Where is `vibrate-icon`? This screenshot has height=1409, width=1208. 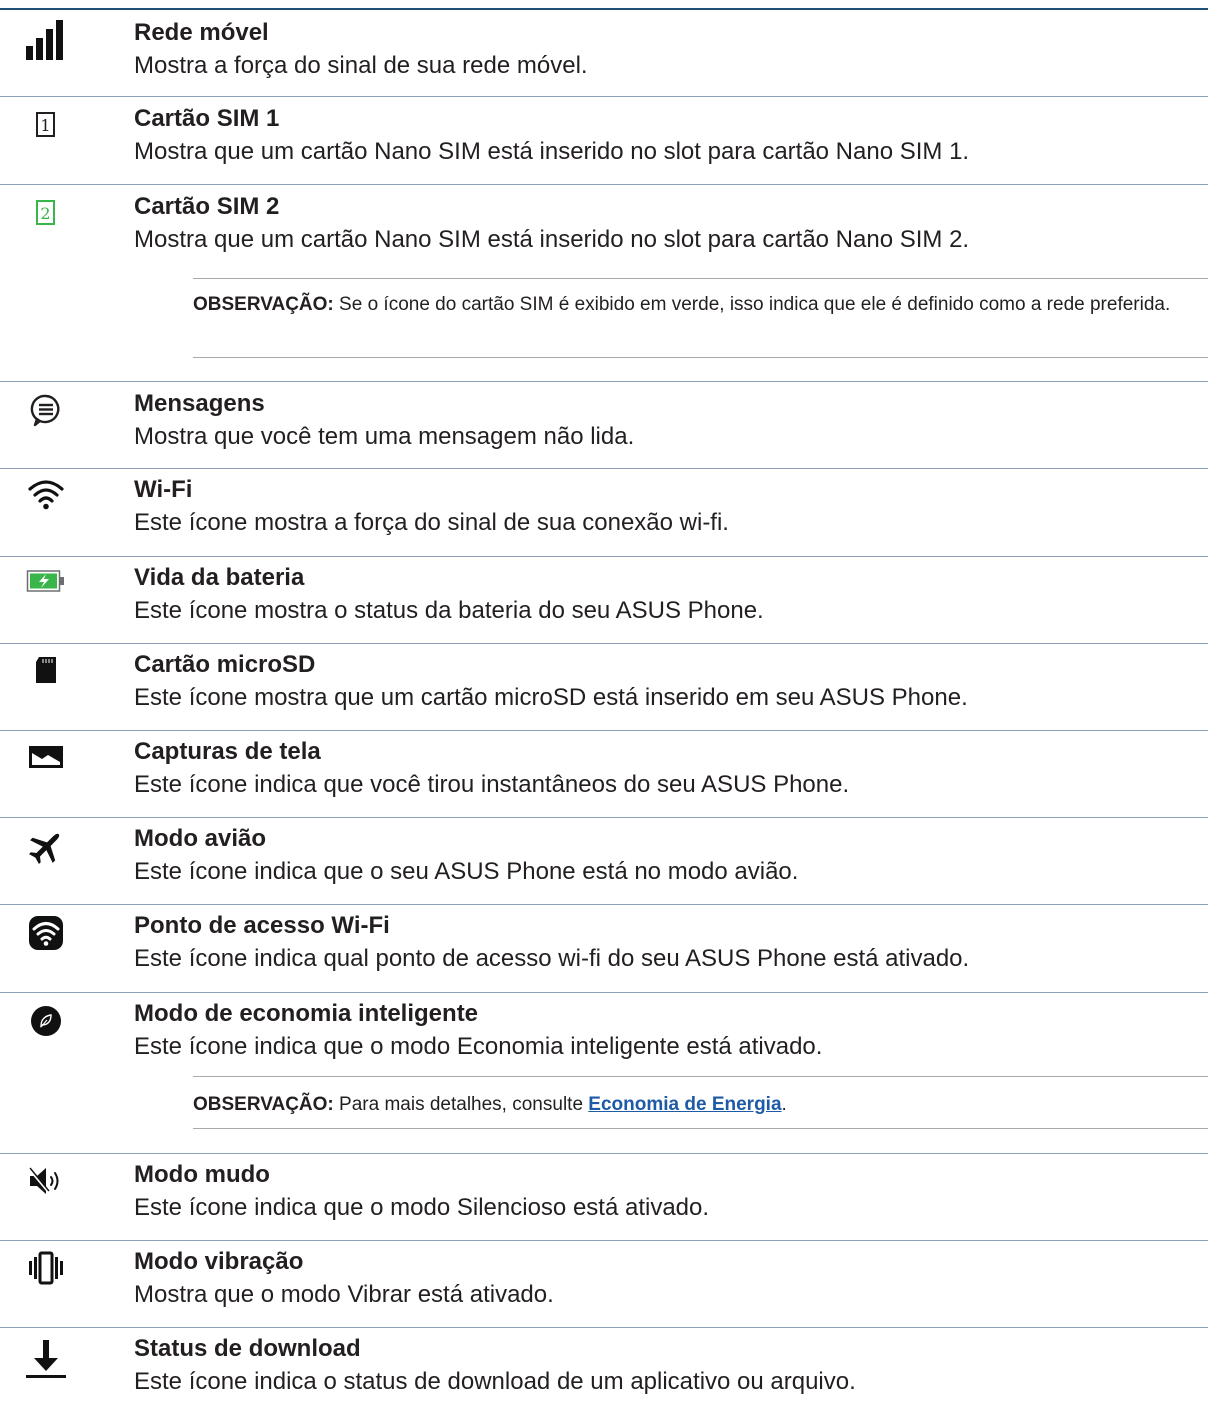 vibrate-icon is located at coordinates (46, 1271).